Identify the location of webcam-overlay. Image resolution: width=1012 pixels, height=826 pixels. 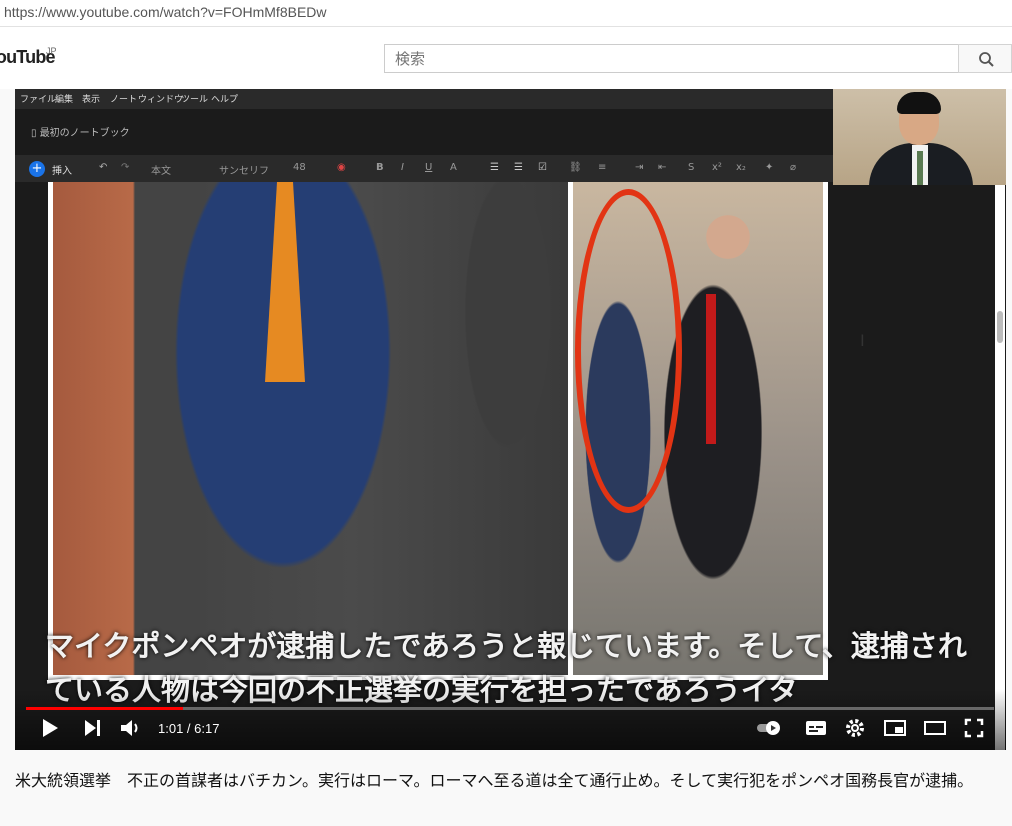
(919, 137).